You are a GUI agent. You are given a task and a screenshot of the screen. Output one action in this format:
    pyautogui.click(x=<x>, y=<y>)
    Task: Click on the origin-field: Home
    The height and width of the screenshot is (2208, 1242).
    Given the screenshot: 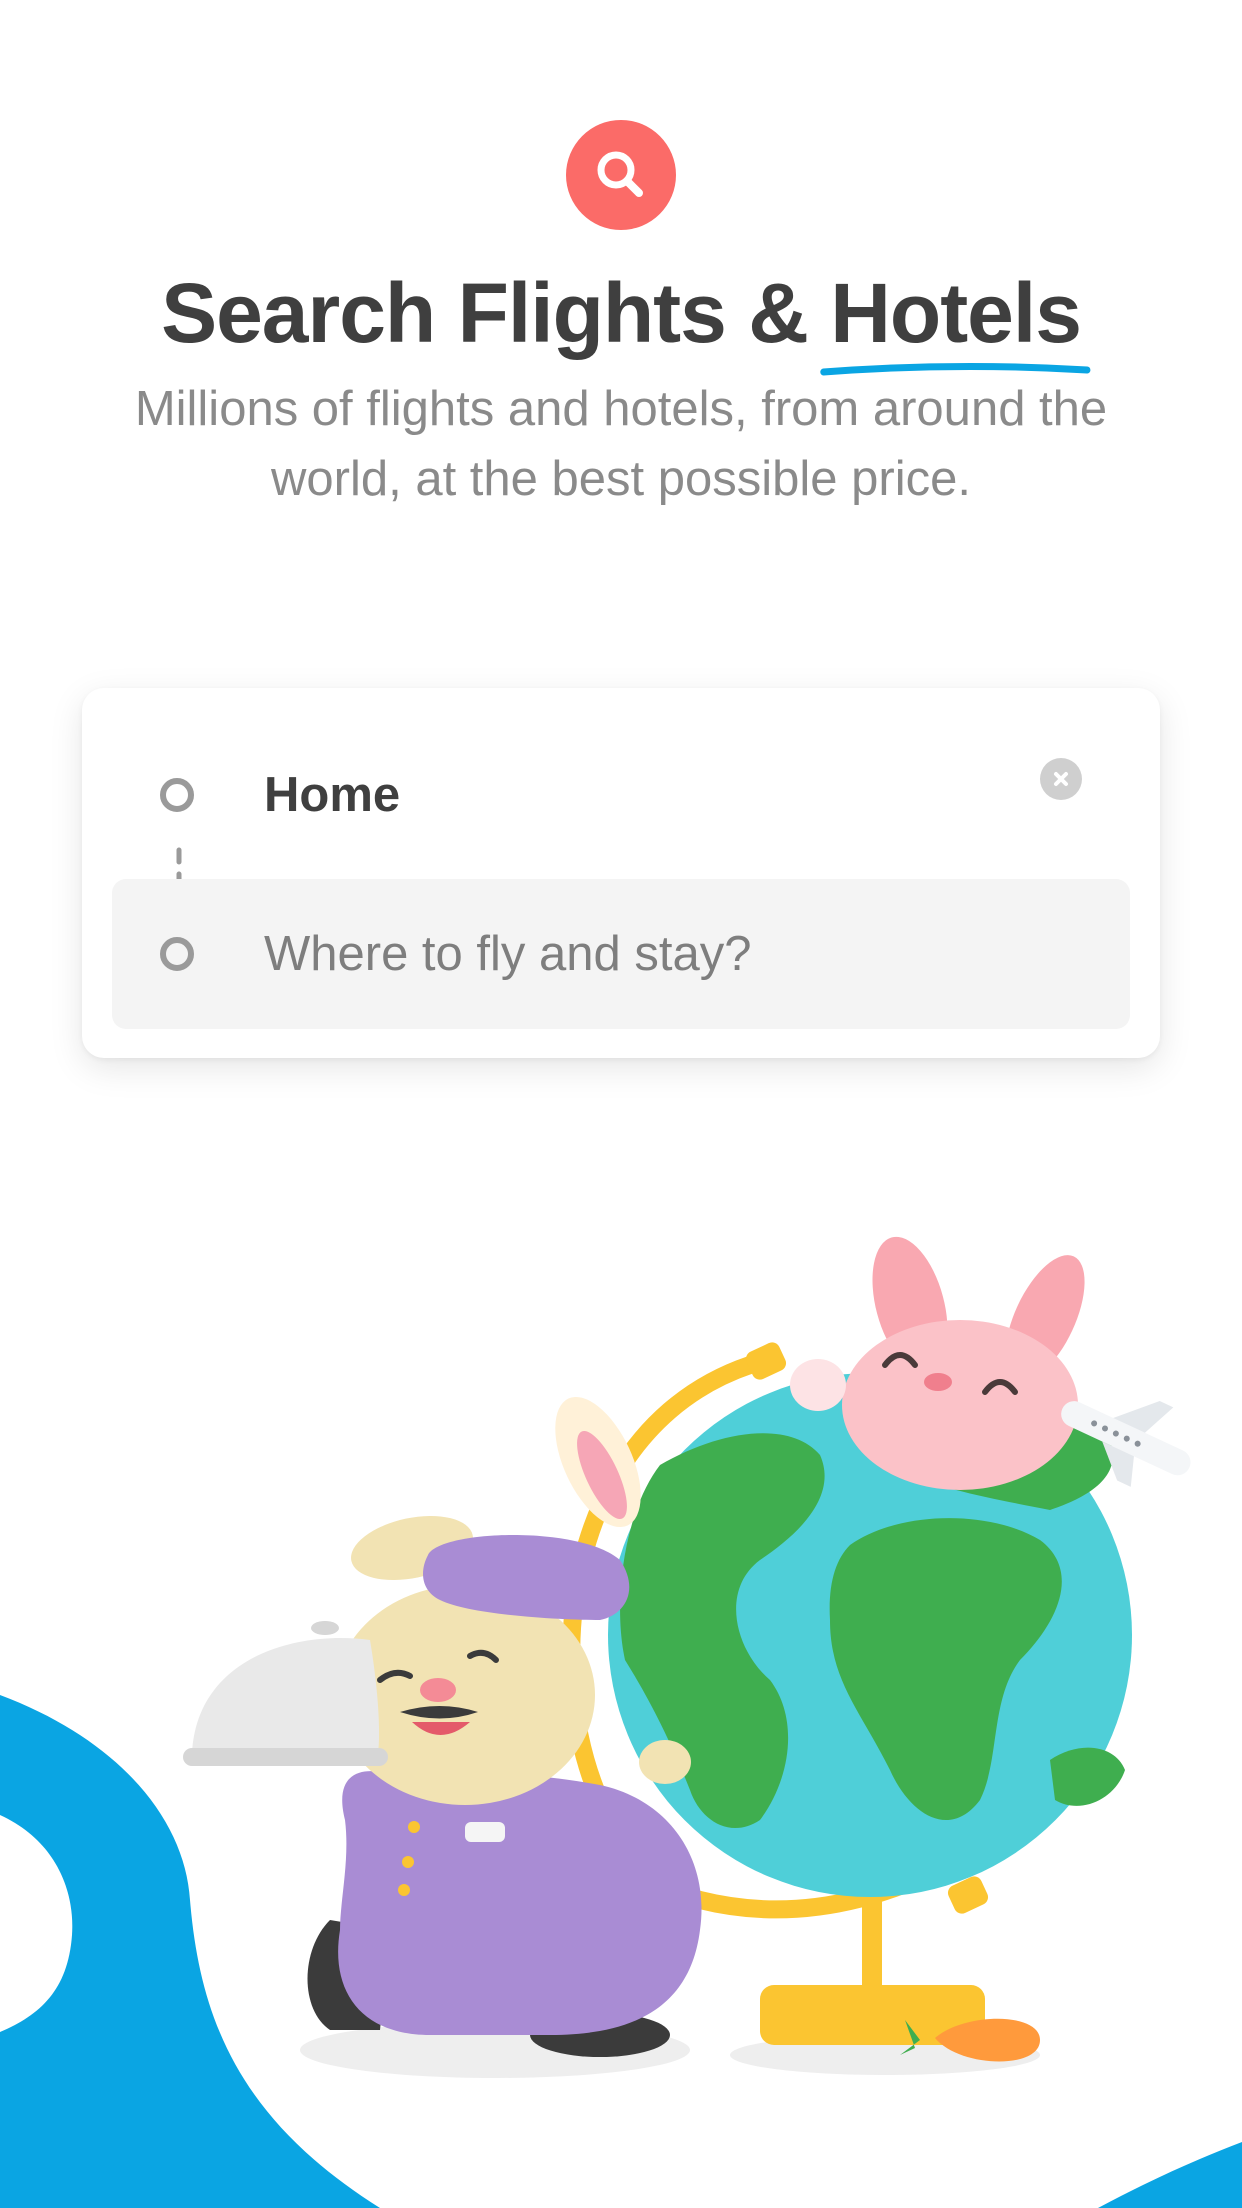 What is the action you would take?
    pyautogui.click(x=614, y=795)
    